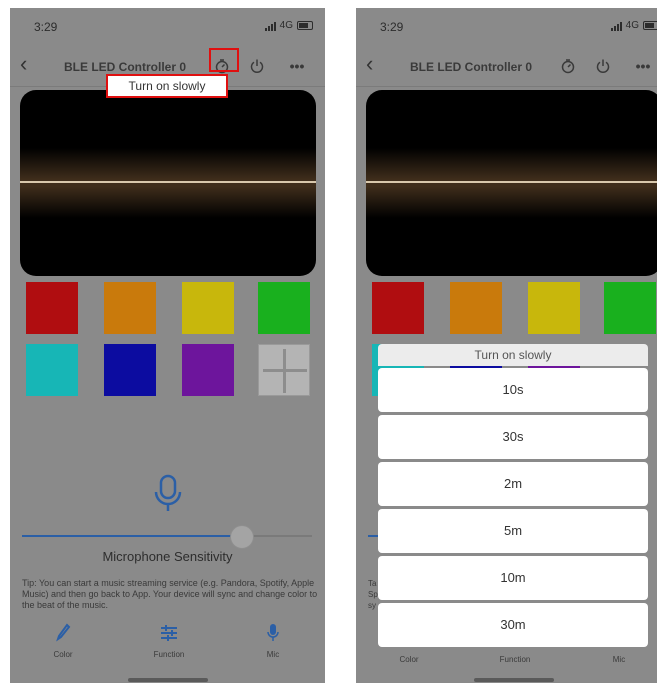 Image resolution: width=657 pixels, height=683 pixels. Describe the element at coordinates (513, 484) in the screenshot. I see `sheet-option: 2m` at that location.